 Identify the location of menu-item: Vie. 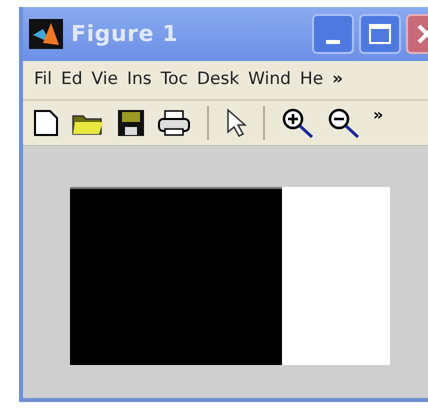
(105, 80).